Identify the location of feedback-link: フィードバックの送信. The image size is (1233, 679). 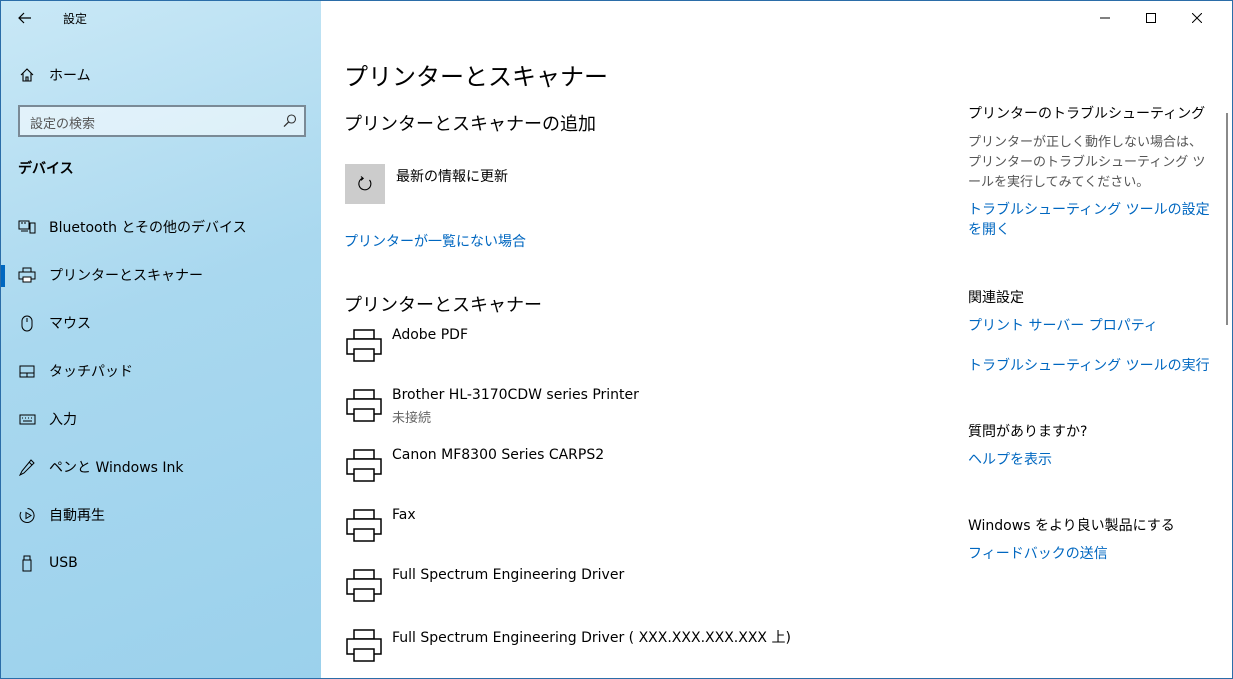
(1038, 554).